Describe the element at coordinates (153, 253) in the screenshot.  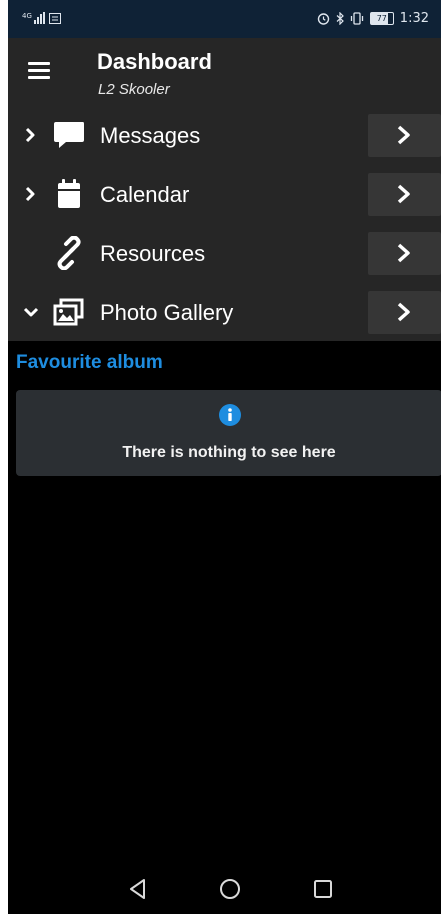
I see `menu-item-label: Resources` at that location.